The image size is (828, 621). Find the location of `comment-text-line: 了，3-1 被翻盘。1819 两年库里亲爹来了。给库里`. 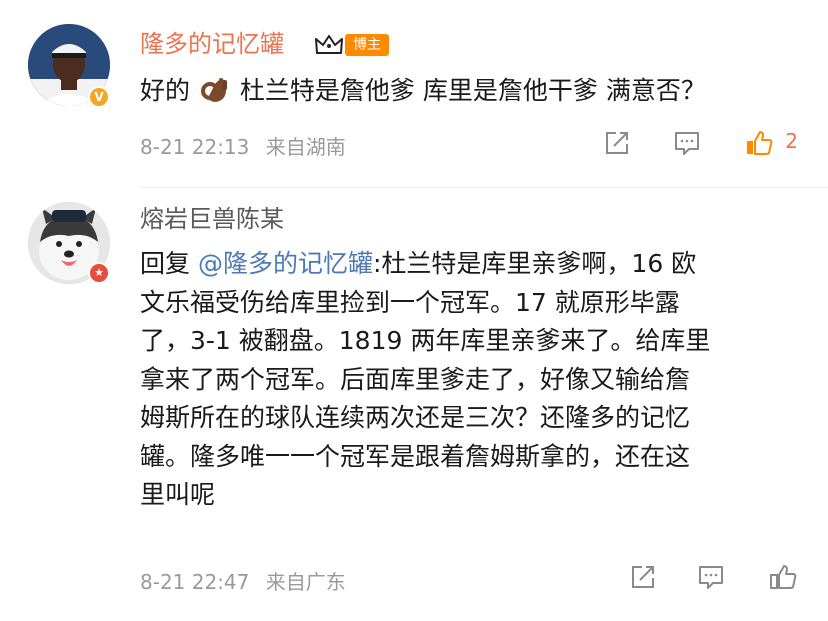

comment-text-line: 了，3-1 被翻盘。1819 两年库里亲爹来了。给库里 is located at coordinates (425, 340).